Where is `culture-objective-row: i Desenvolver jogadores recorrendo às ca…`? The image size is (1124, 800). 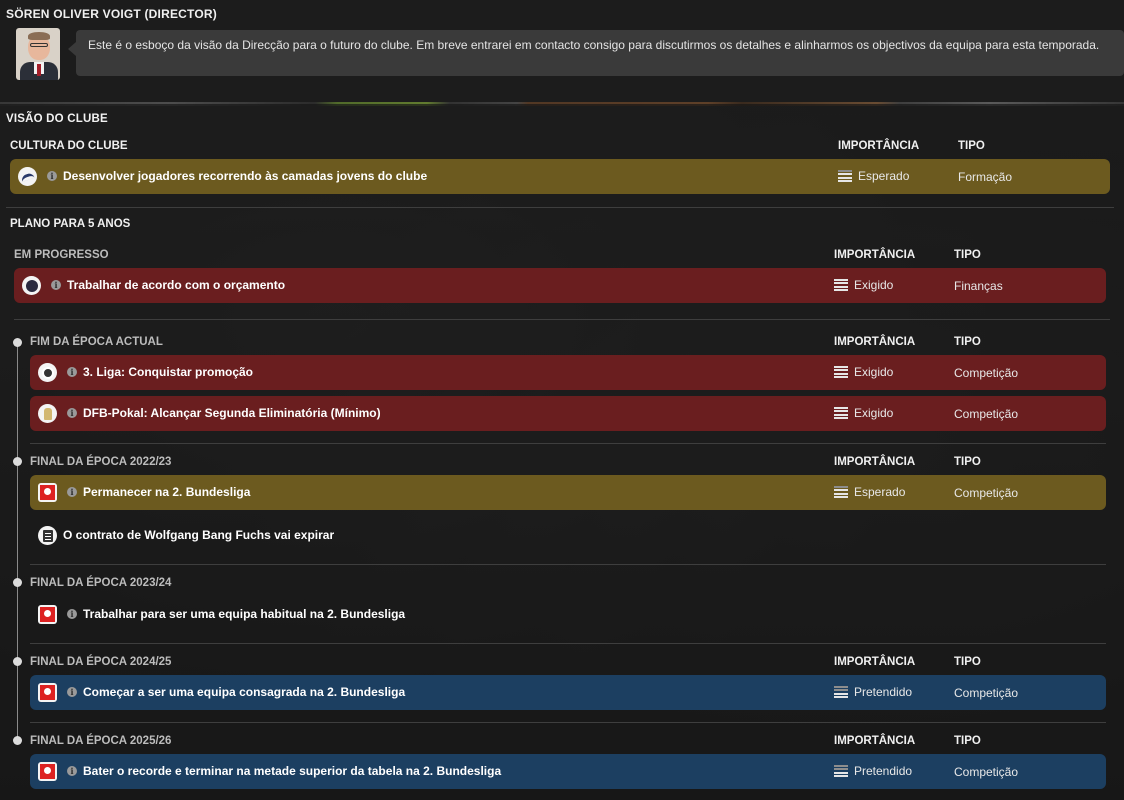 culture-objective-row: i Desenvolver jogadores recorrendo às ca… is located at coordinates (560, 176).